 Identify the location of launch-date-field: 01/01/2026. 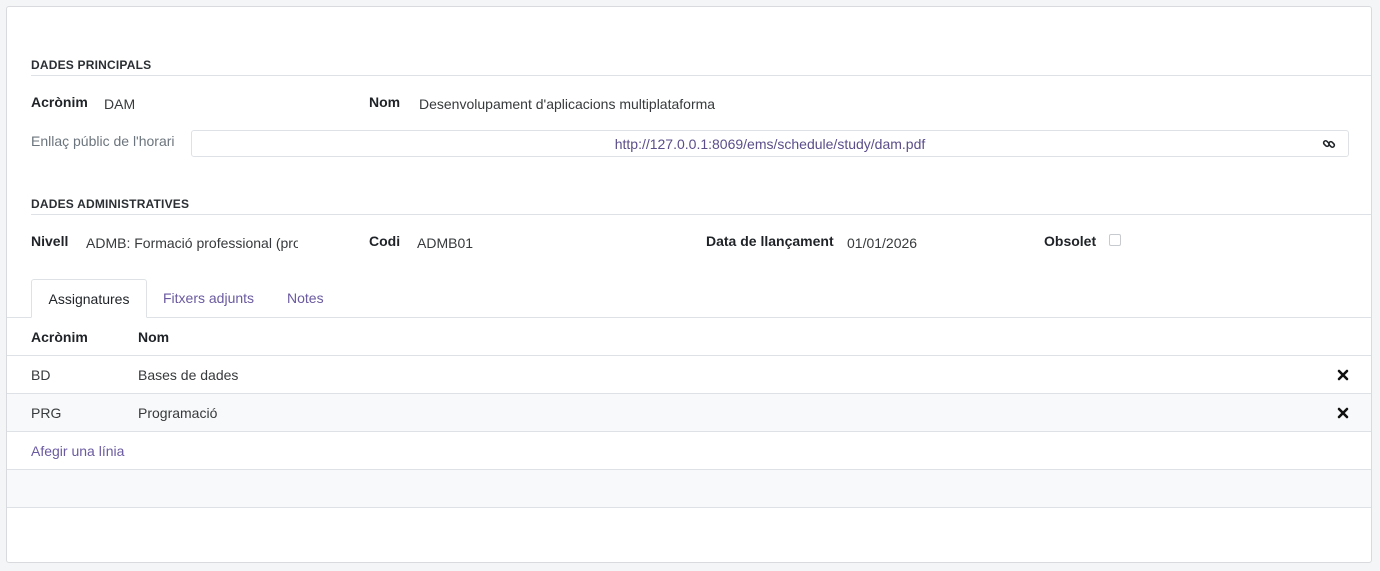
(882, 243).